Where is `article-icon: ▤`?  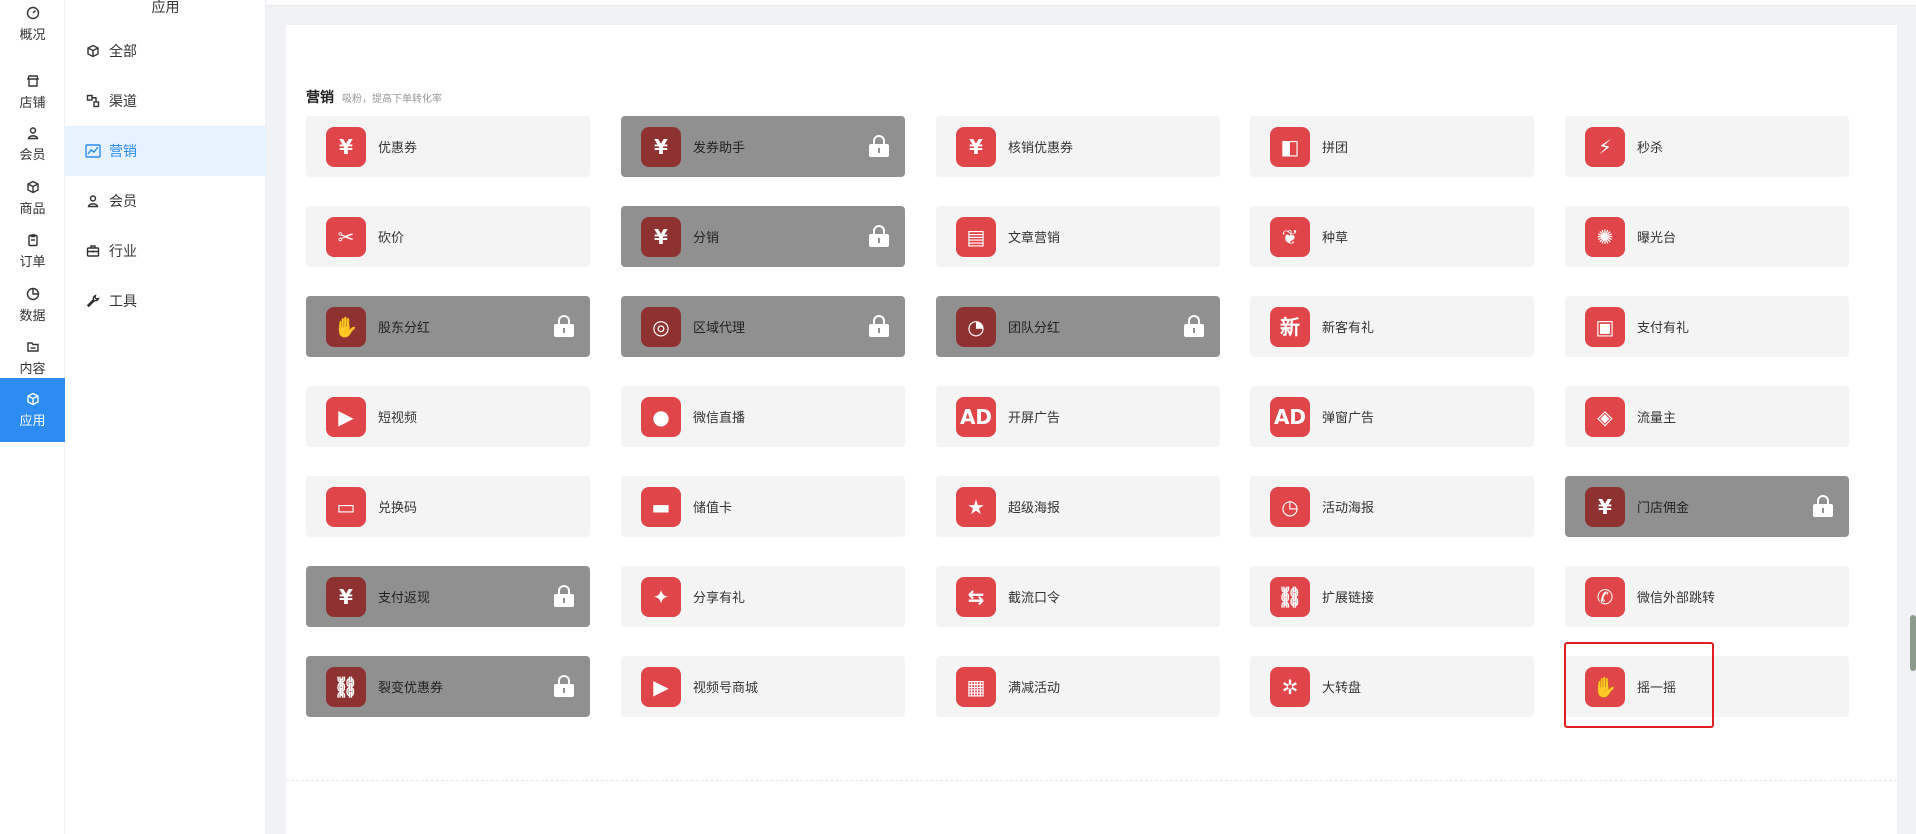 article-icon: ▤ is located at coordinates (976, 236).